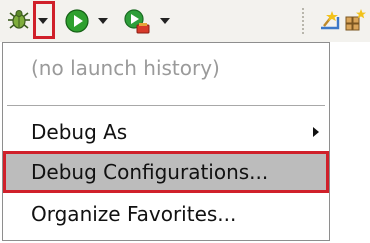 The height and width of the screenshot is (243, 370). I want to click on menu-item-label: (no launch history), so click(125, 68).